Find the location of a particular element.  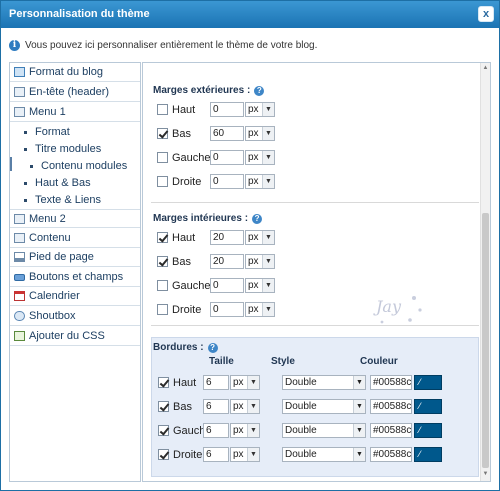

row-label: Gauche is located at coordinates (192, 430).